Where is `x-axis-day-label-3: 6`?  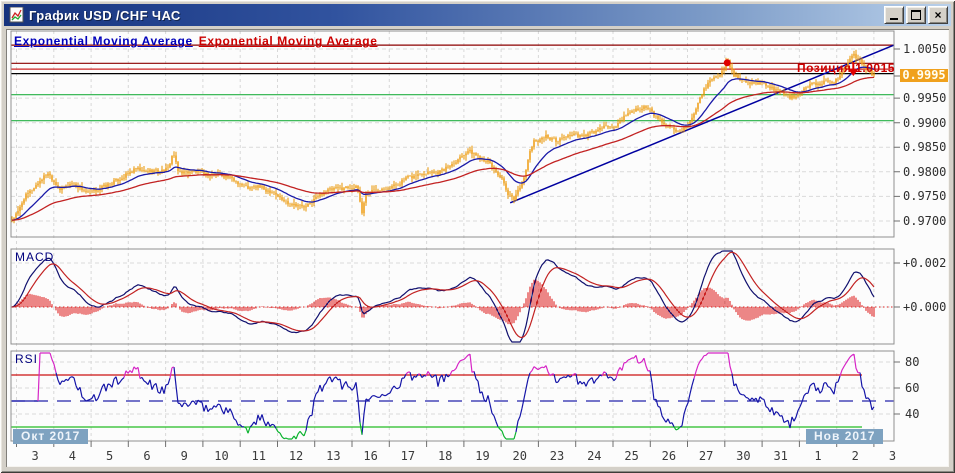
x-axis-day-label-3: 6 is located at coordinates (147, 456).